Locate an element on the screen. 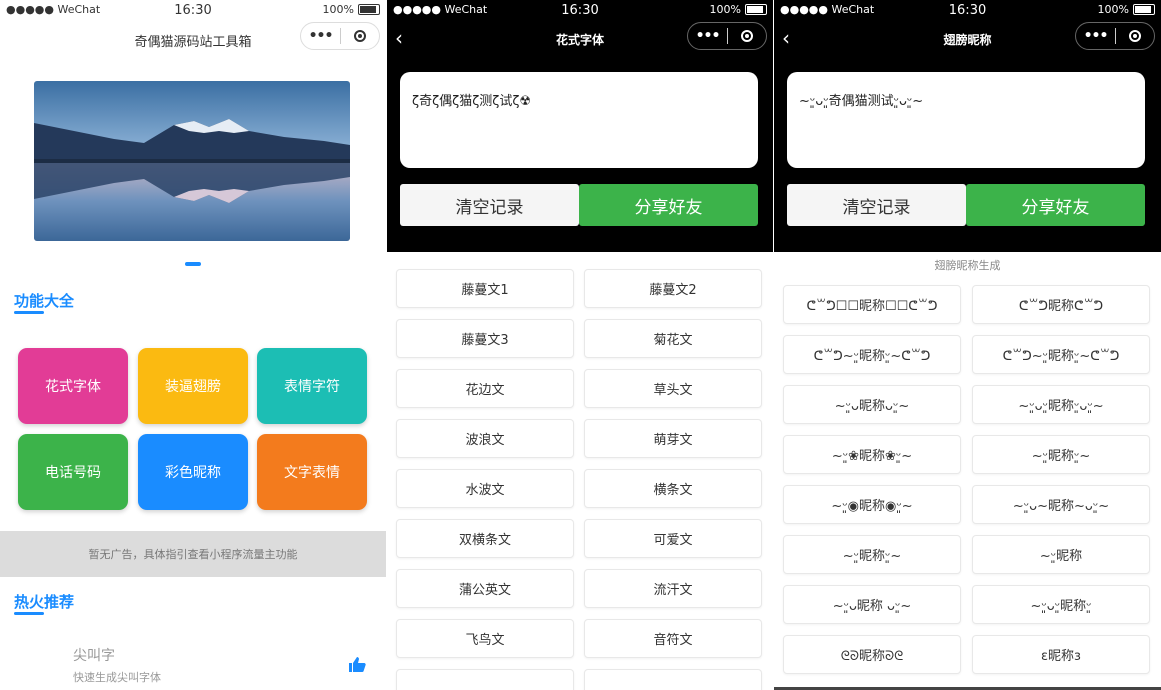  ad-text: 暂无广告，具体指引查看小程序流量主功能 is located at coordinates (193, 554).